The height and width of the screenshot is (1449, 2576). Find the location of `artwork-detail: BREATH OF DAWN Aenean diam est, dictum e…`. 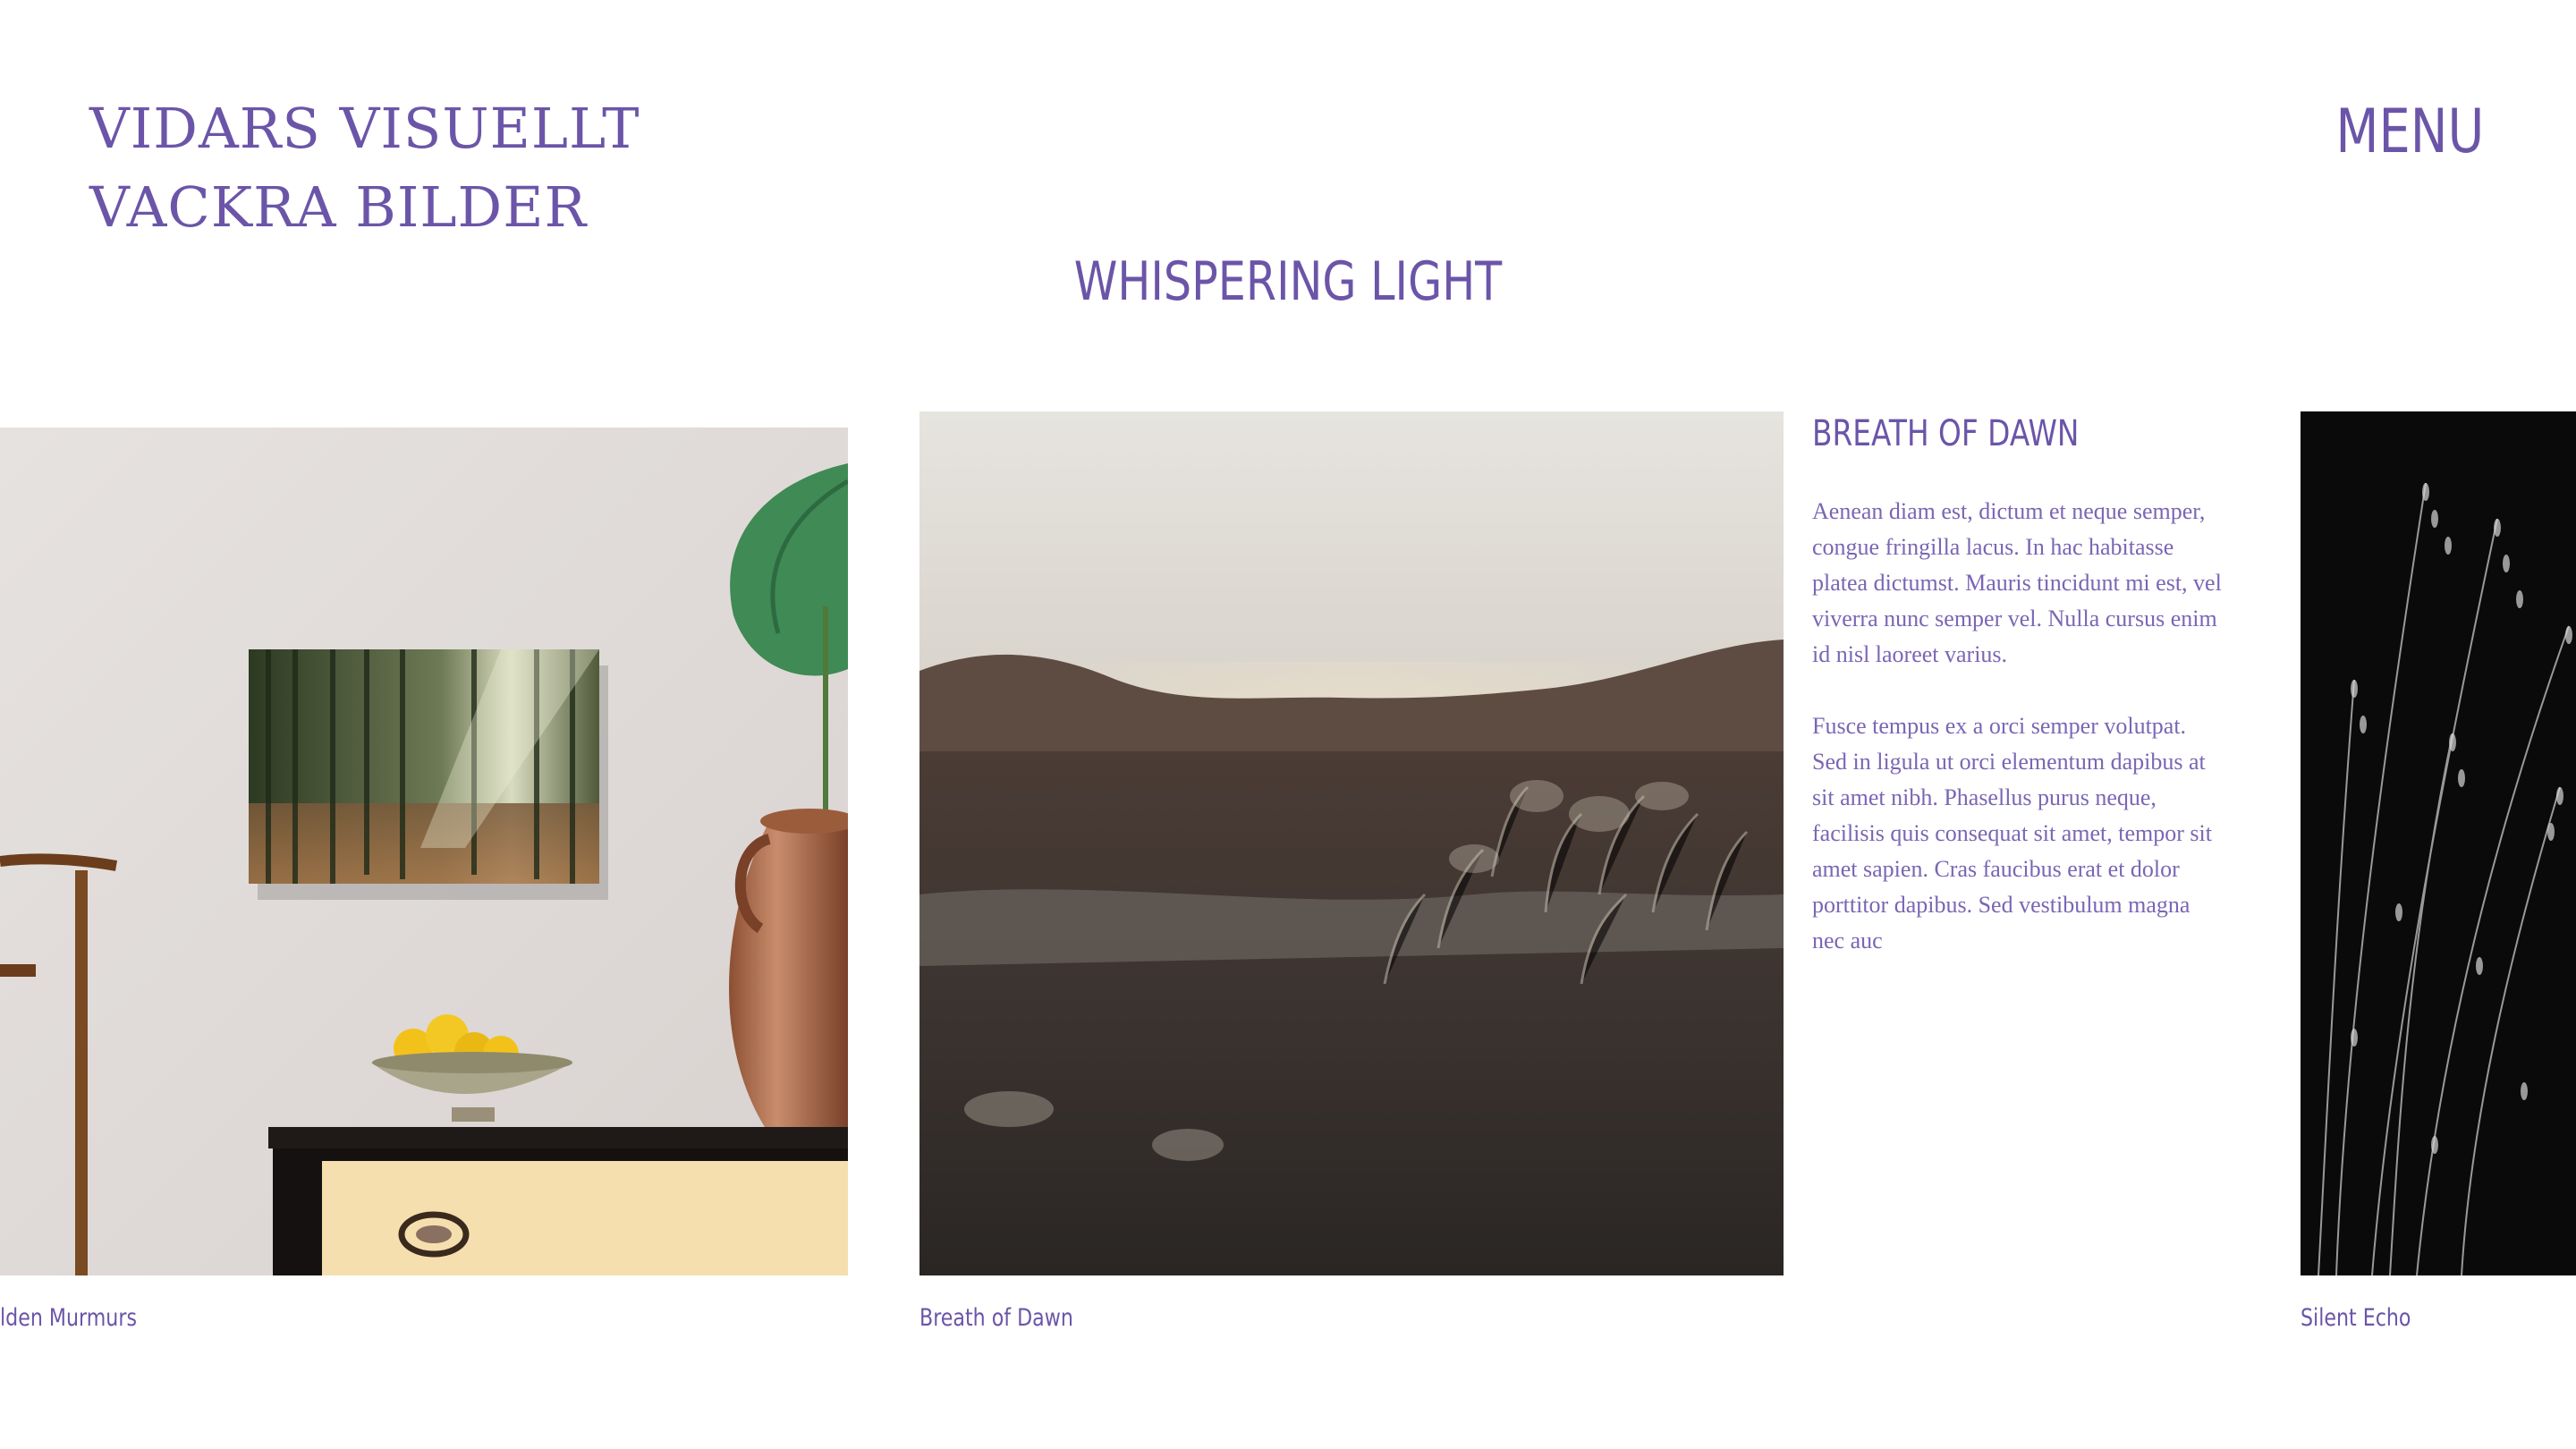

artwork-detail: BREATH OF DAWN Aenean diam est, dictum e… is located at coordinates (2018, 704).